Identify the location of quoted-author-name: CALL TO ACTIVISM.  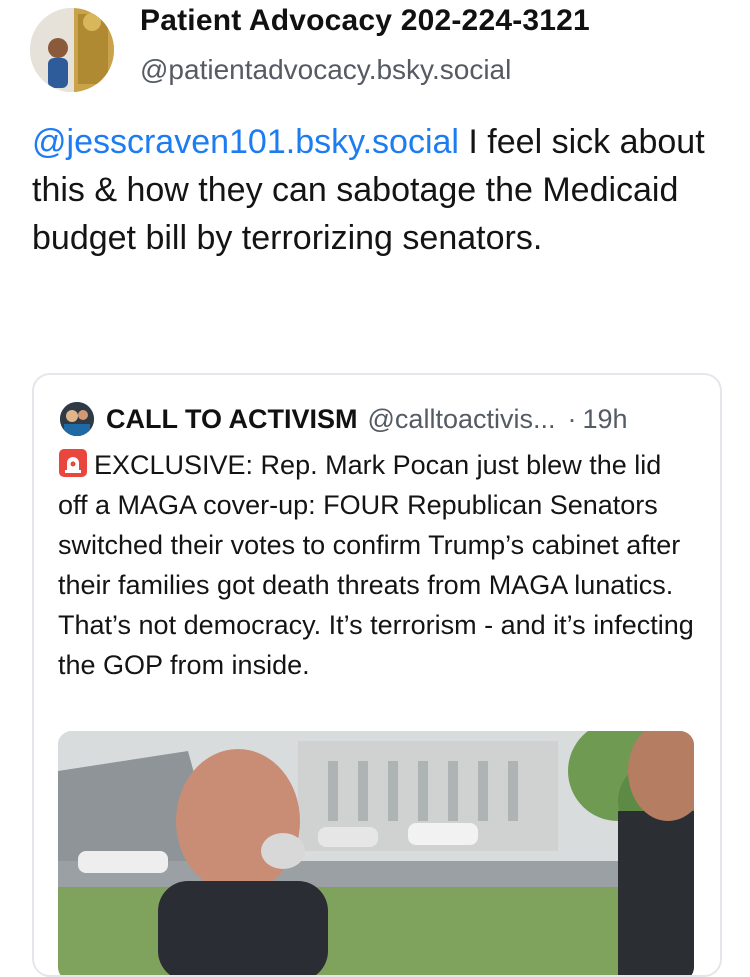
(232, 419).